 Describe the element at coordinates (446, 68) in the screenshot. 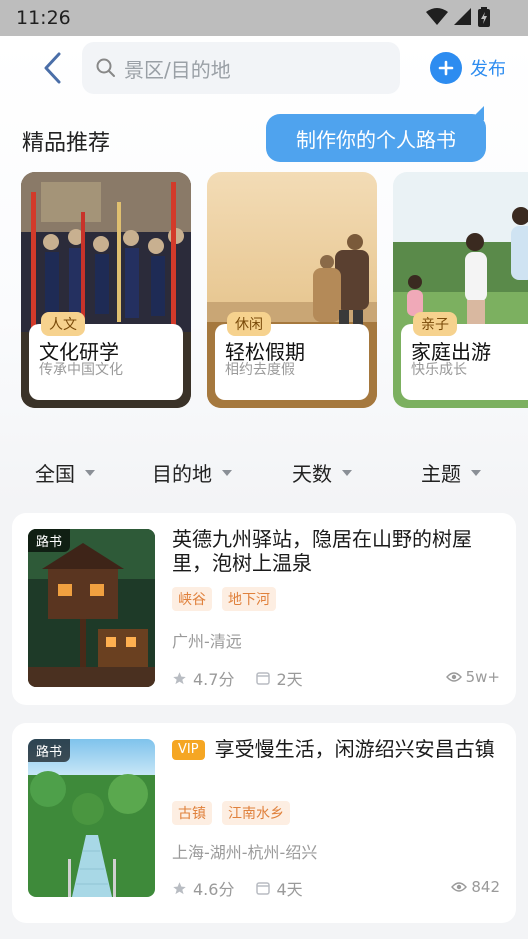

I see `plus-icon` at that location.